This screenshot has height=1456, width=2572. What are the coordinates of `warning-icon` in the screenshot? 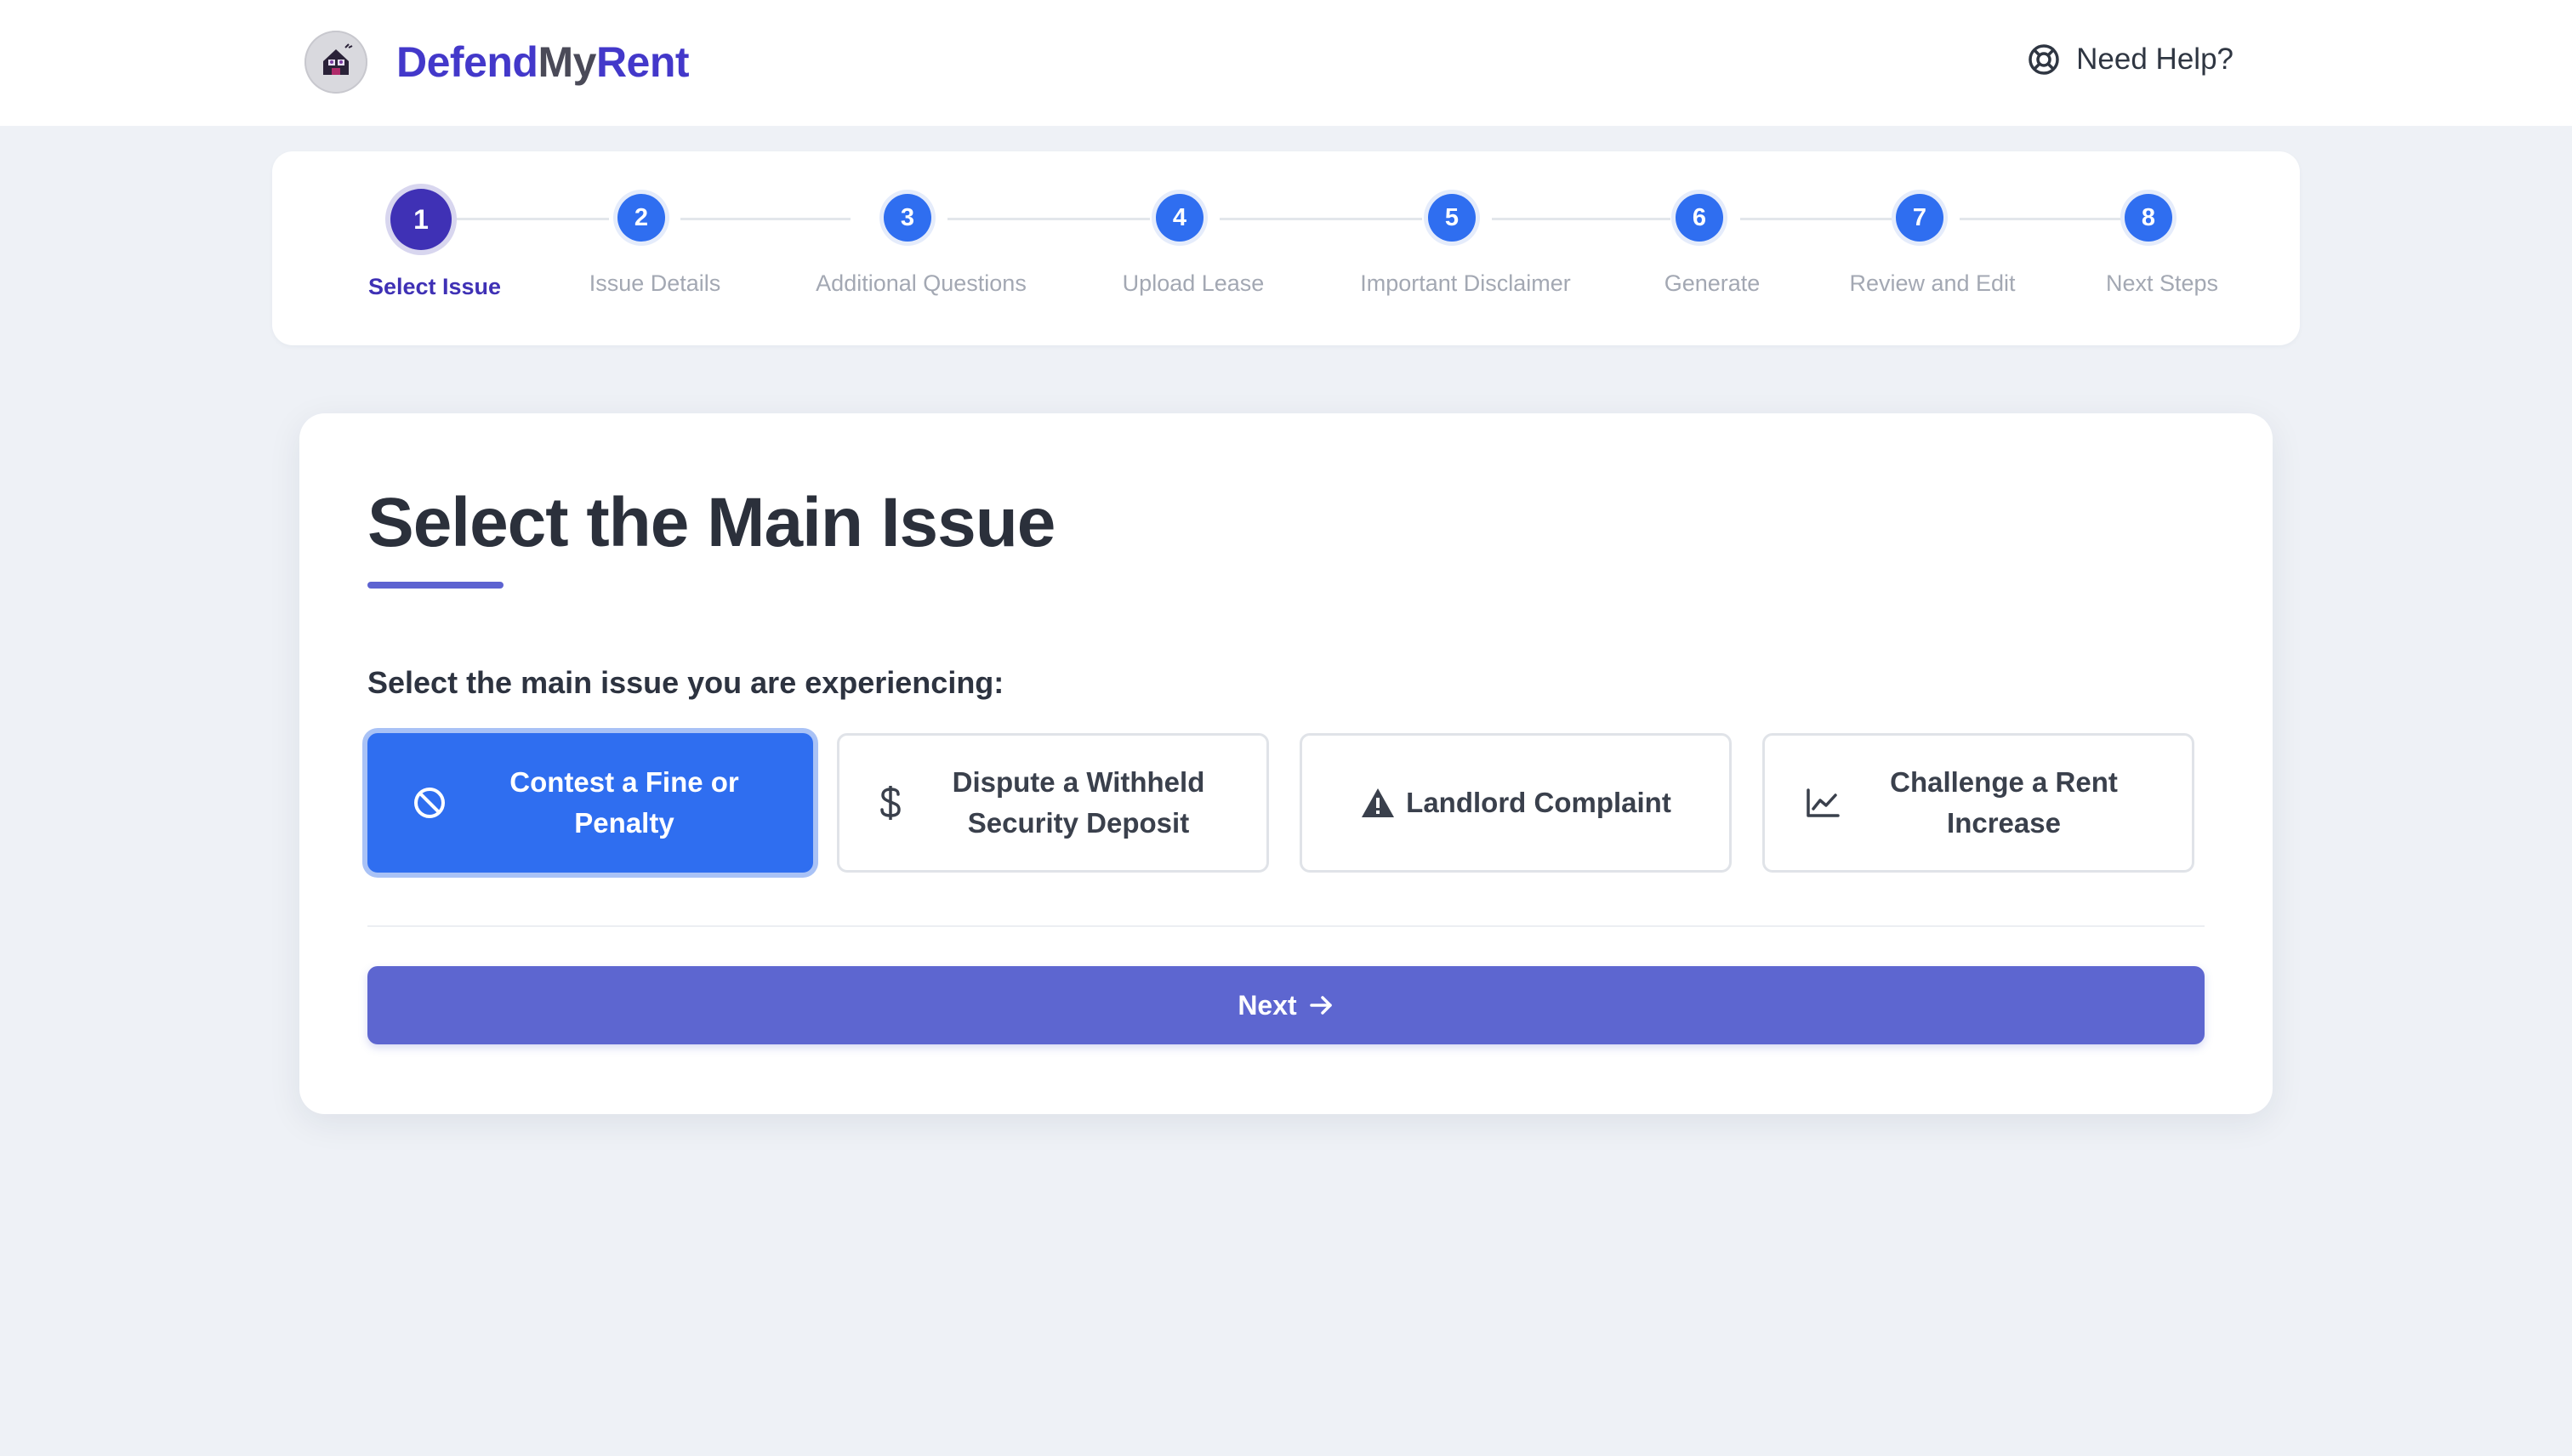 It's located at (1378, 803).